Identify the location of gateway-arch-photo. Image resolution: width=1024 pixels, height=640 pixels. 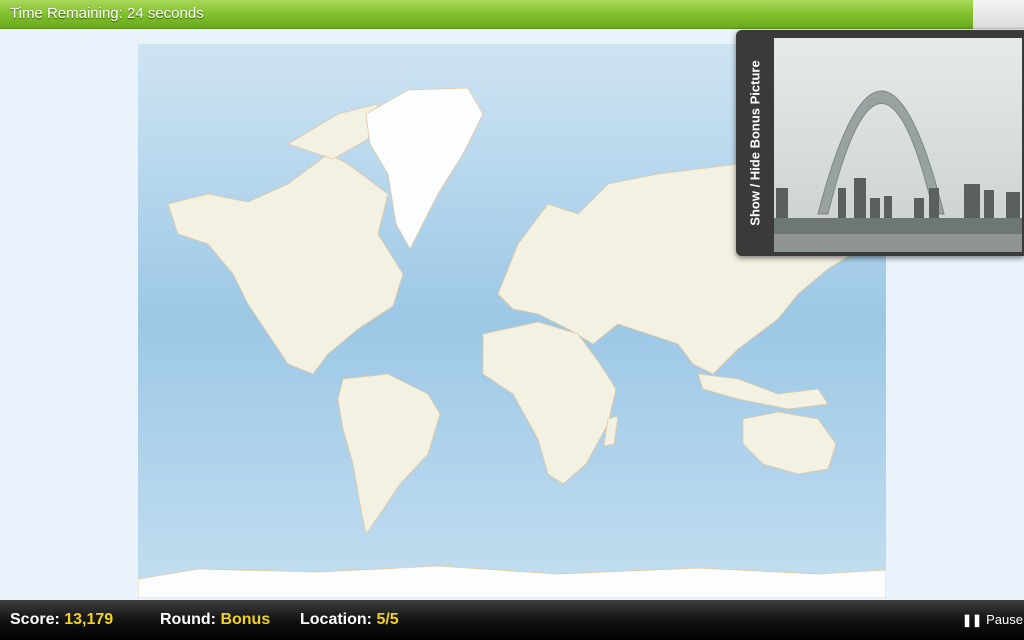
(898, 145).